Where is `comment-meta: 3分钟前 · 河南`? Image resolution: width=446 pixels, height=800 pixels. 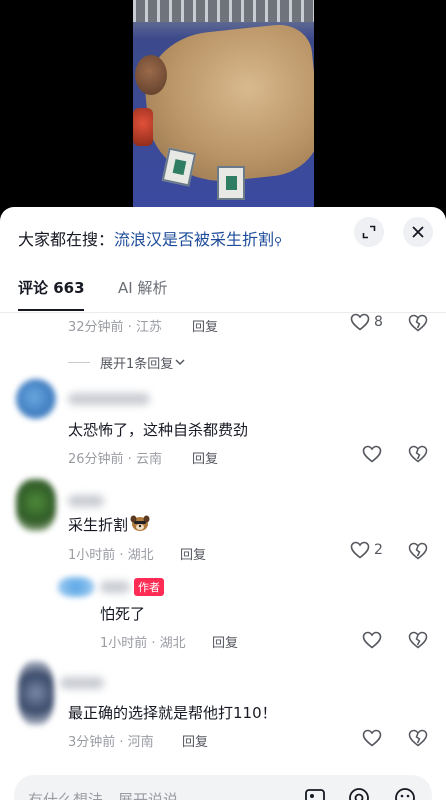 comment-meta: 3分钟前 · 河南 is located at coordinates (111, 742).